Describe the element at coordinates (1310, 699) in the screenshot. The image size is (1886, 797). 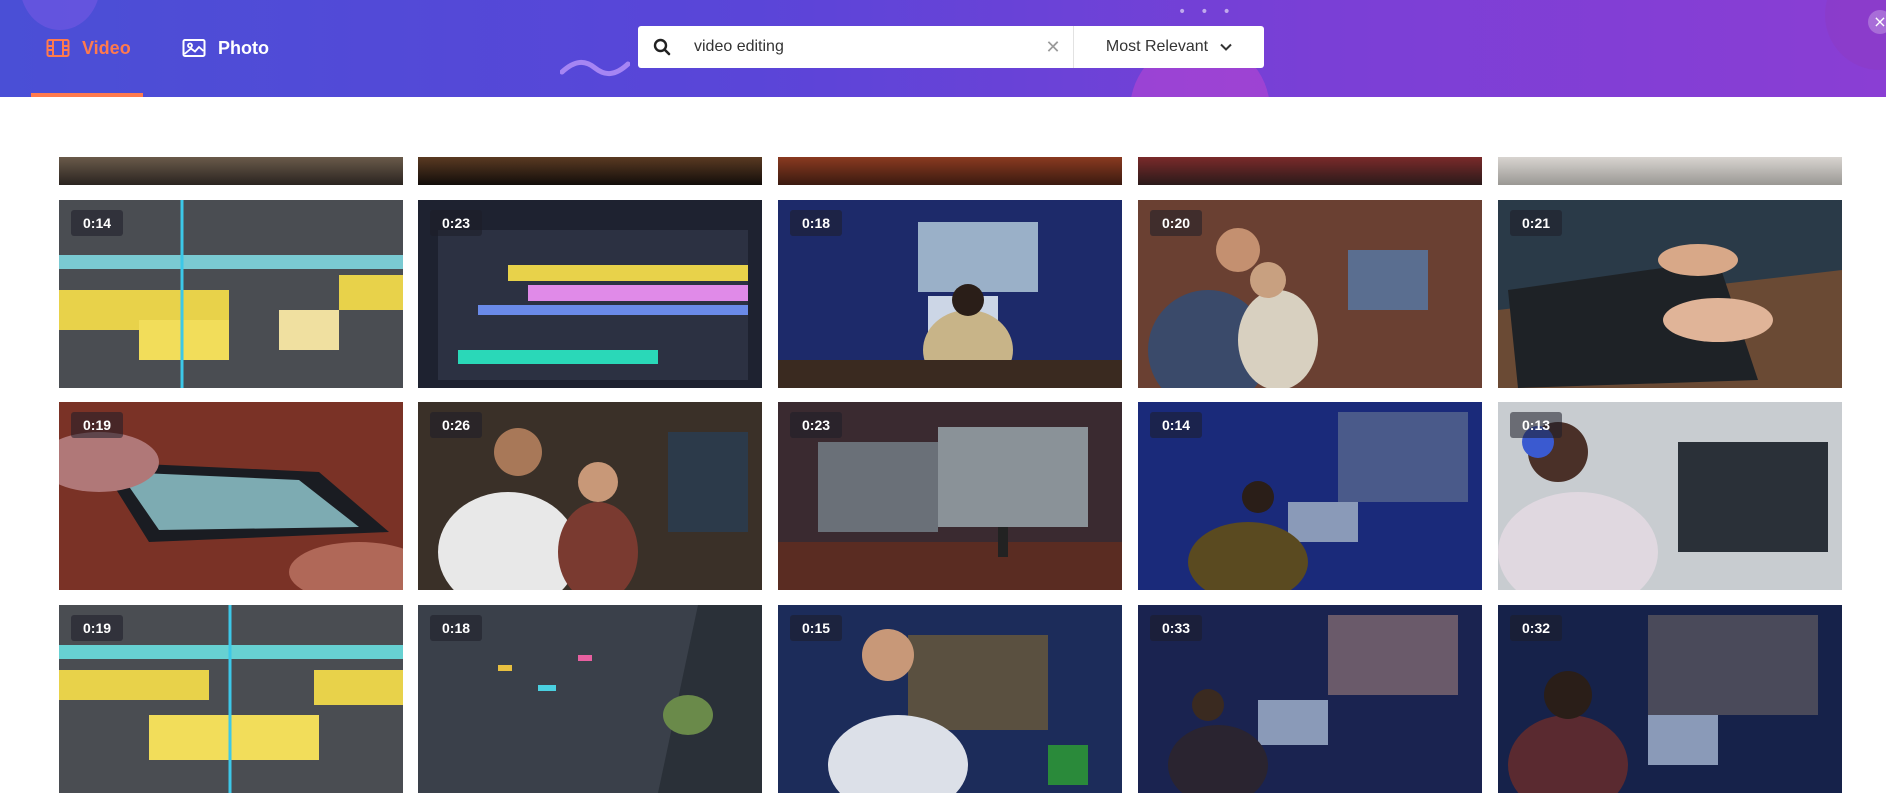
I see `video-thumbnail: 0:33` at that location.